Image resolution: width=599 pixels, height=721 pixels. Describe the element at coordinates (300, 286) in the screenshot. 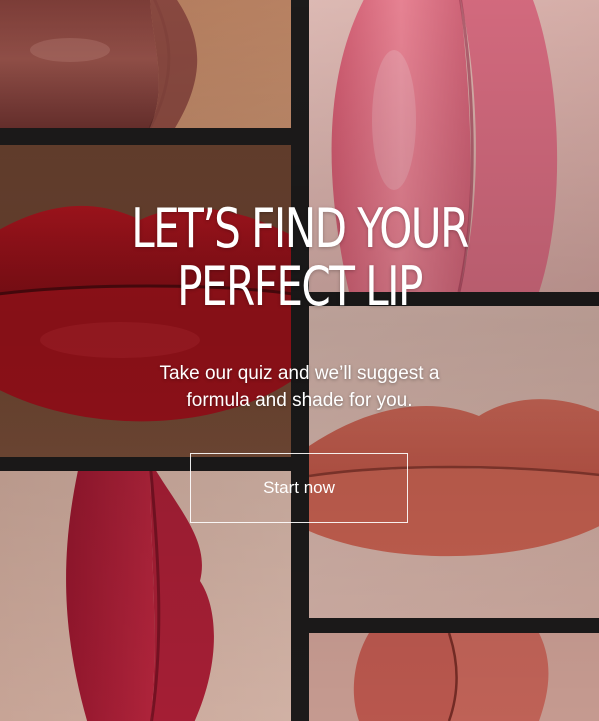

I see `page-title-line-2: PERFECT LIP` at that location.